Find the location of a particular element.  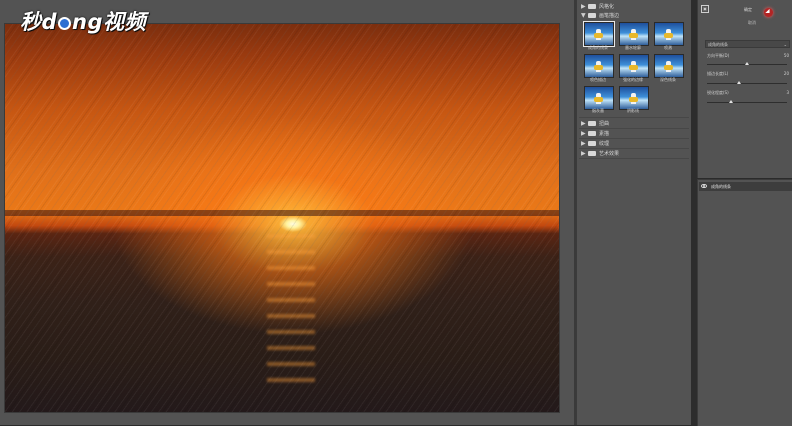

filter-thumb-crosshatch is located at coordinates (634, 98).